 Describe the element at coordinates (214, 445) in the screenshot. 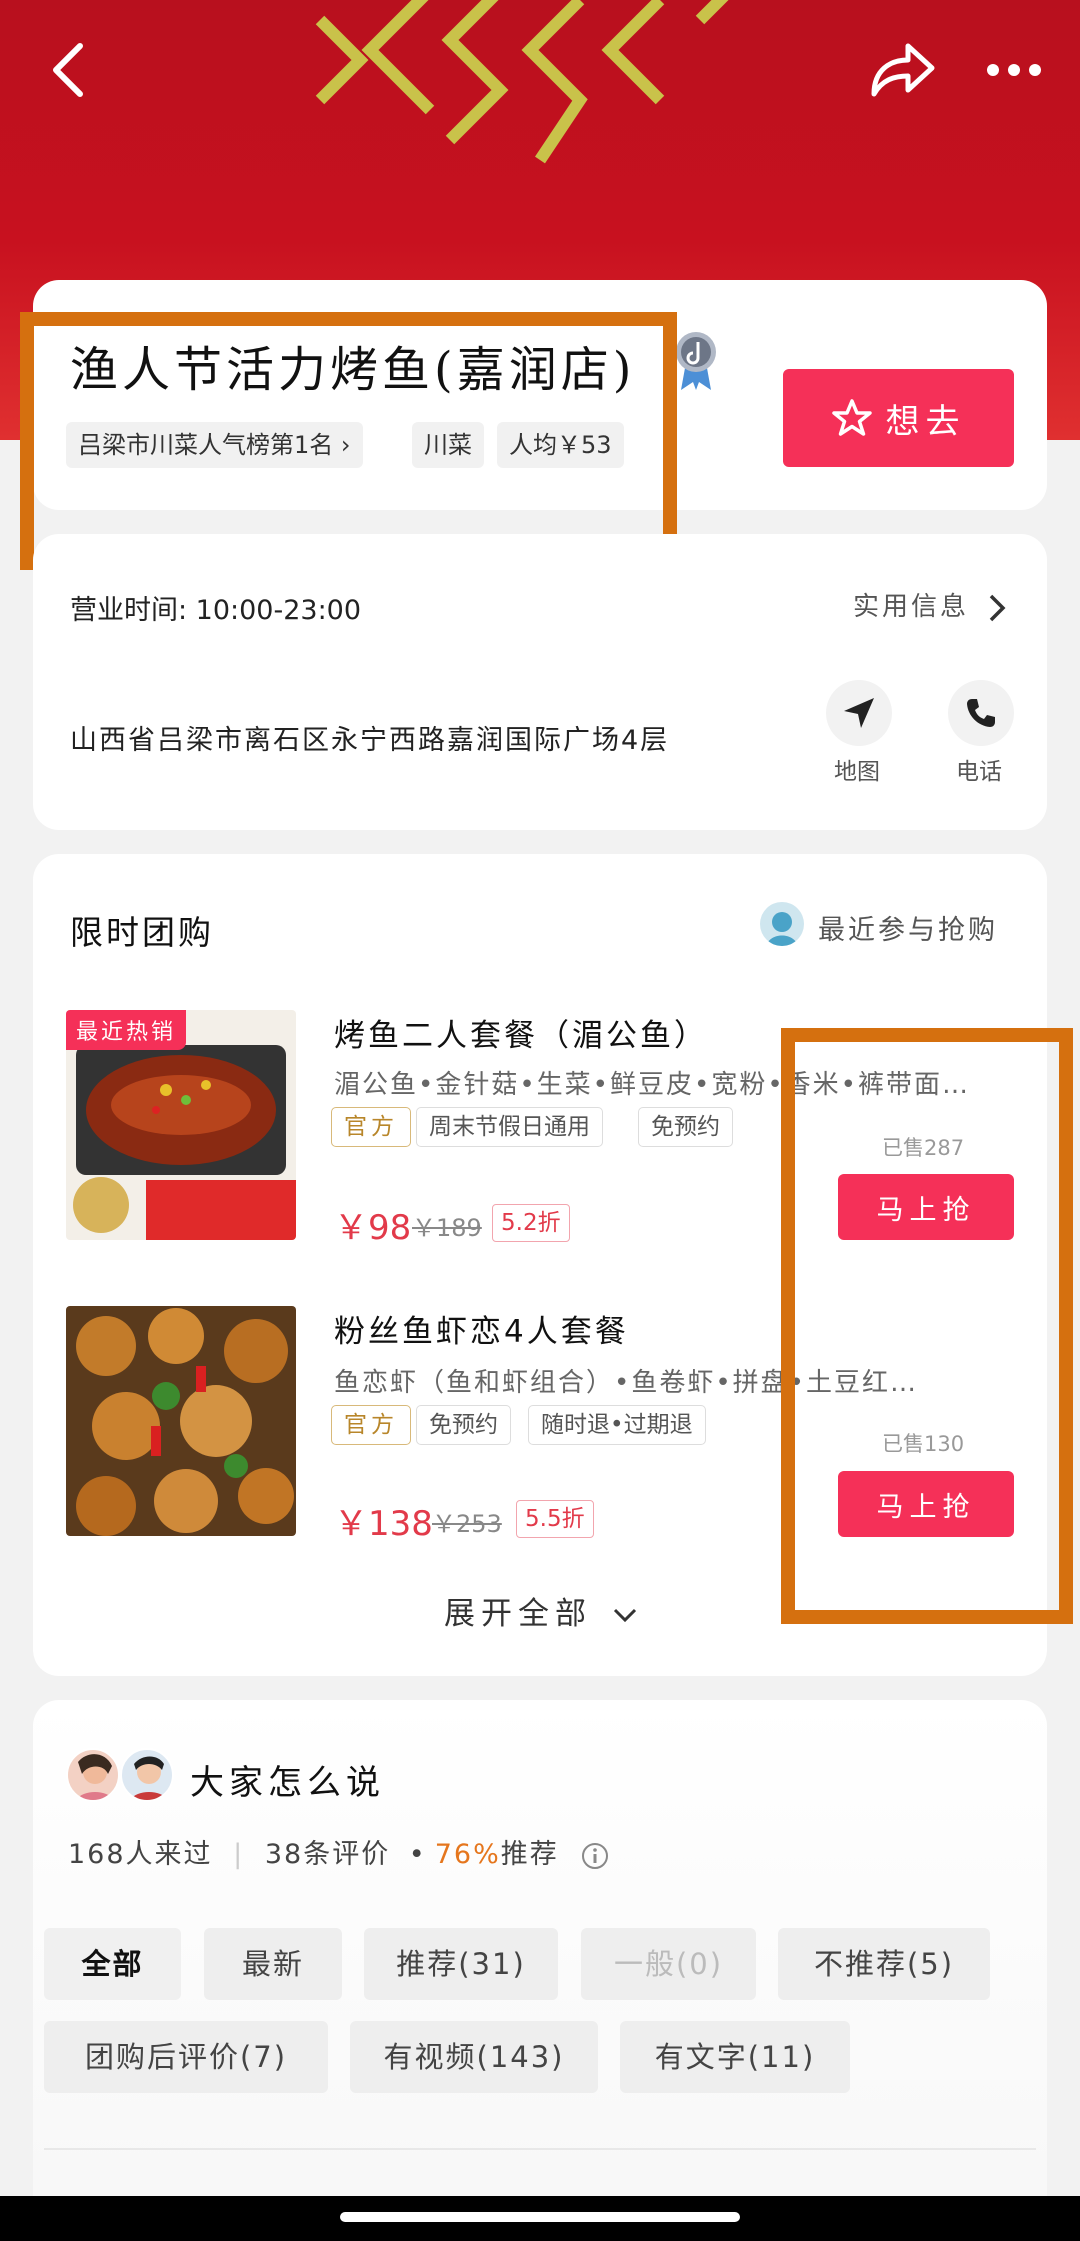

I see `ranking-tag: 吕梁市川菜人气榜第1名 ›` at that location.